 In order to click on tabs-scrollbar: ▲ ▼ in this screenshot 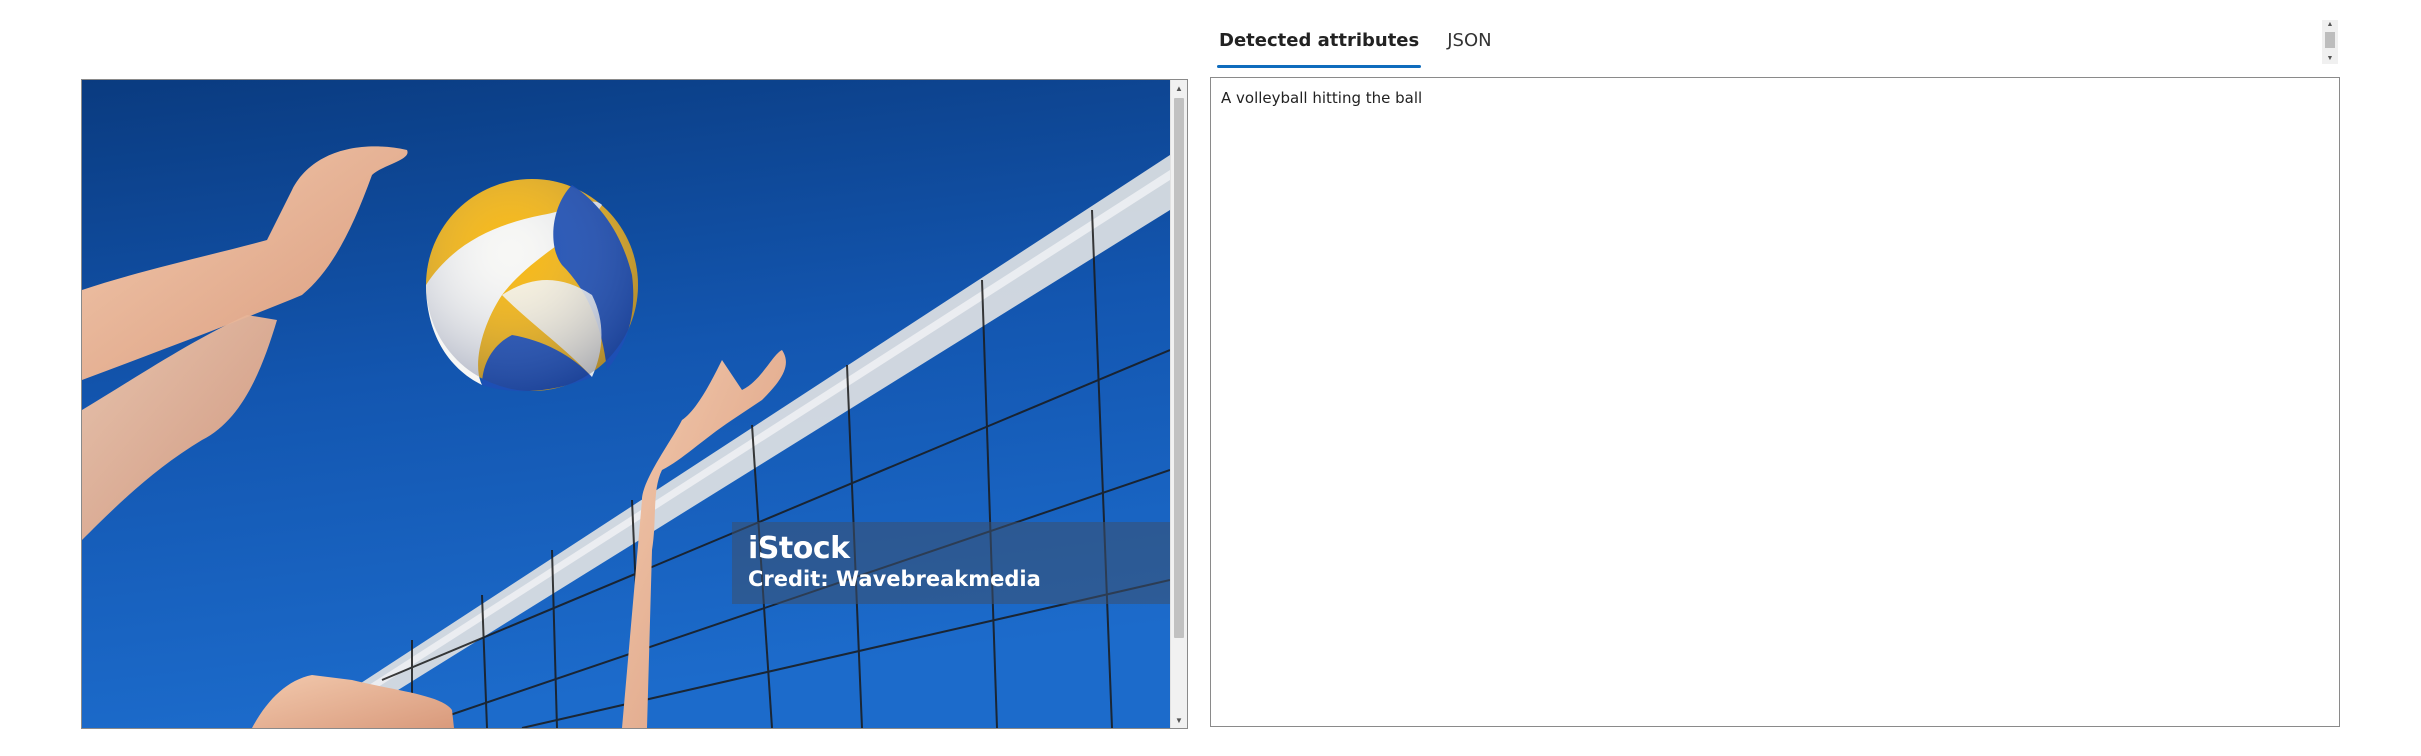, I will do `click(2330, 42)`.